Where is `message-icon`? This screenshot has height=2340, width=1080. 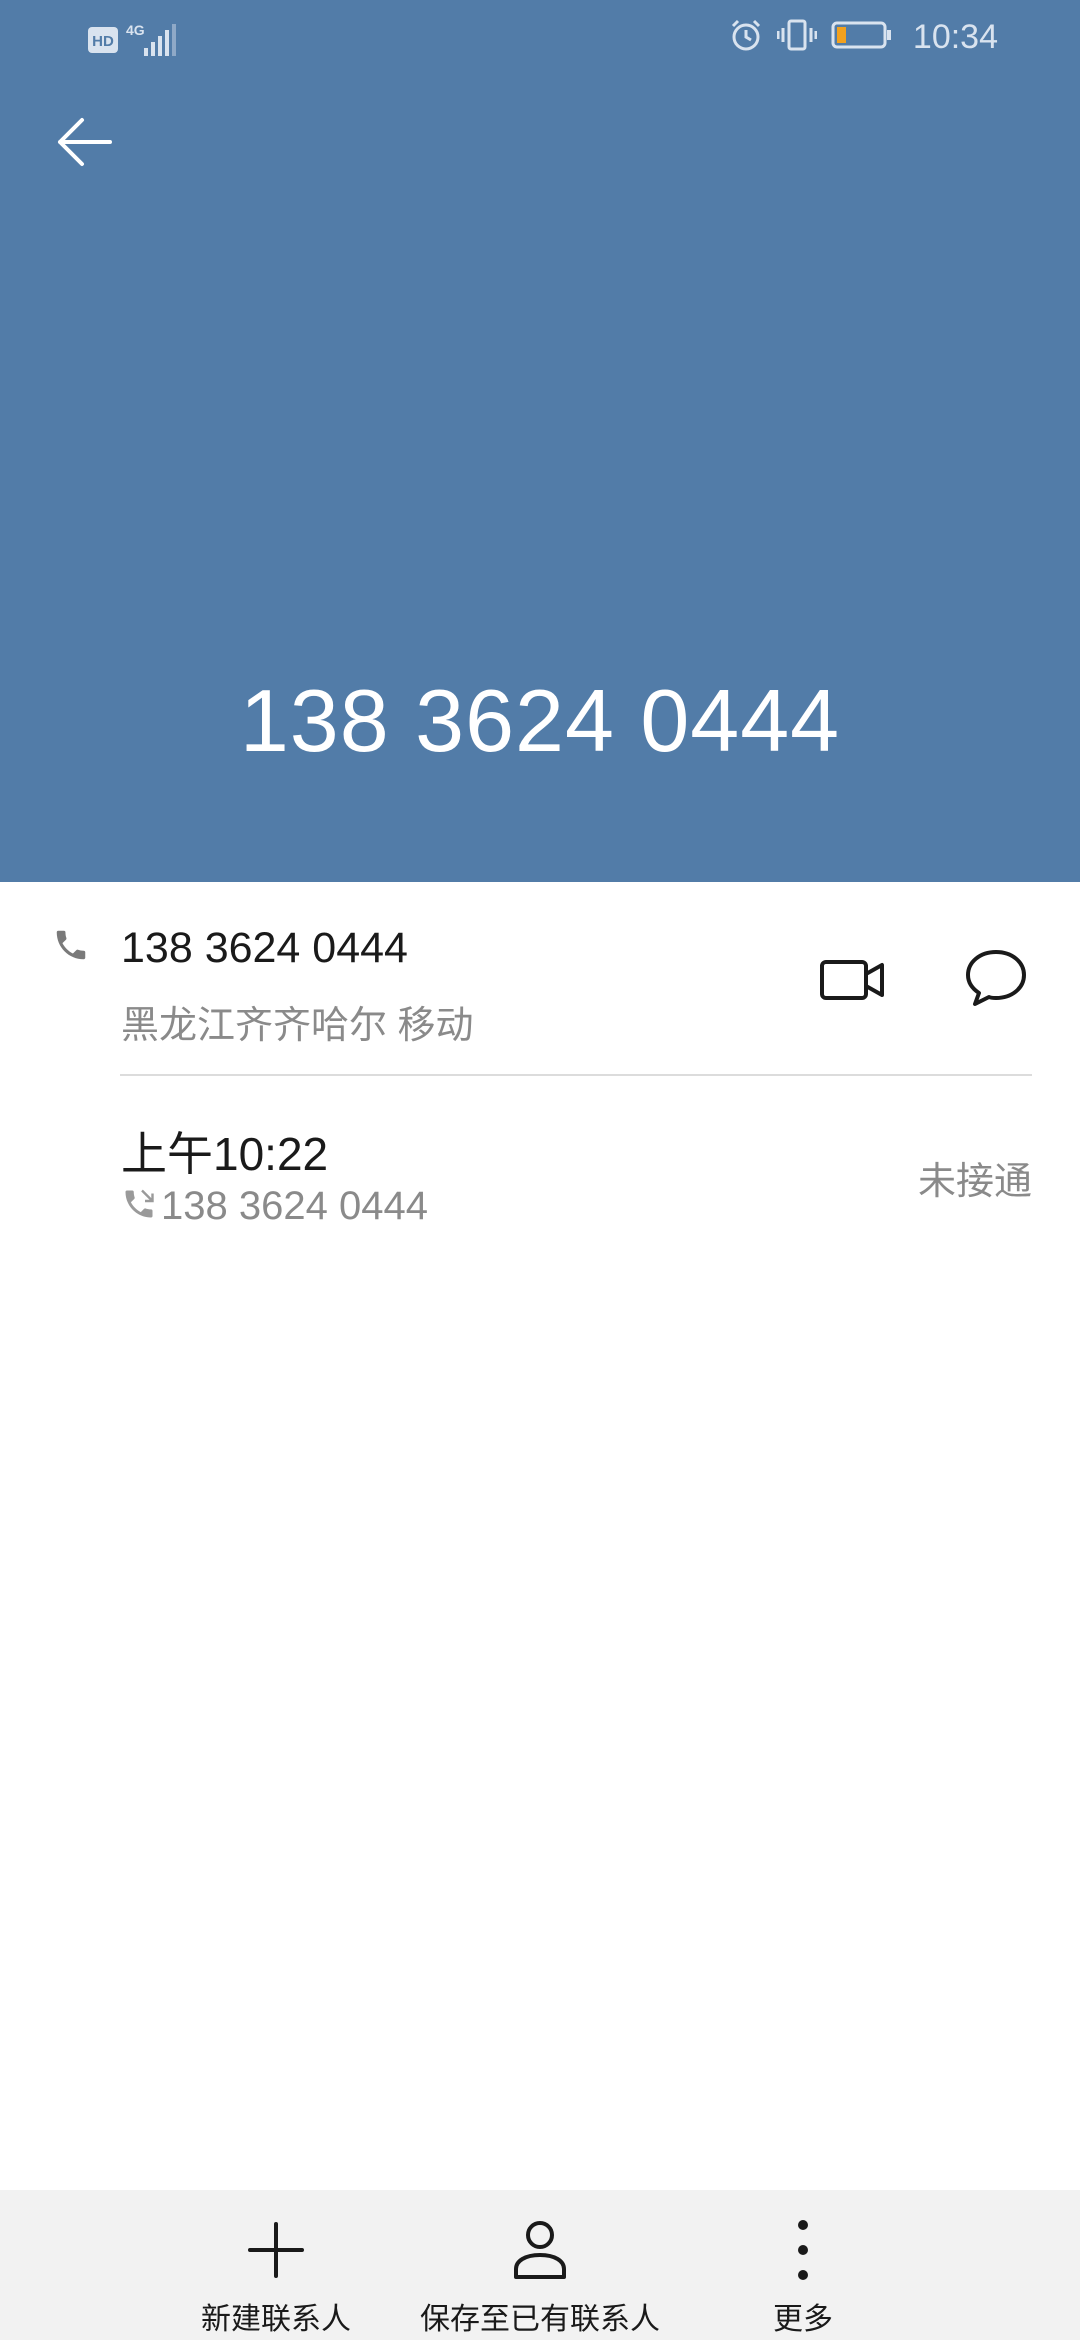
message-icon is located at coordinates (996, 980).